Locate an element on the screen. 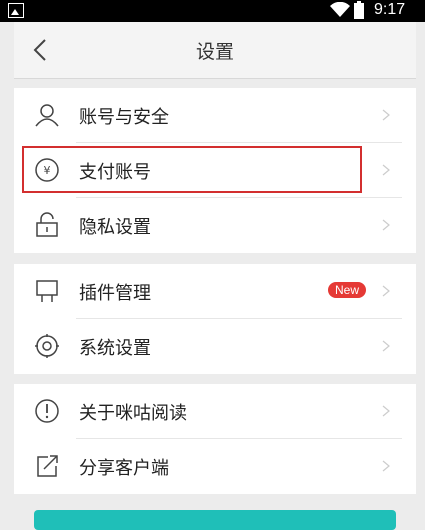 The image size is (425, 530). highlight-box is located at coordinates (192, 169).